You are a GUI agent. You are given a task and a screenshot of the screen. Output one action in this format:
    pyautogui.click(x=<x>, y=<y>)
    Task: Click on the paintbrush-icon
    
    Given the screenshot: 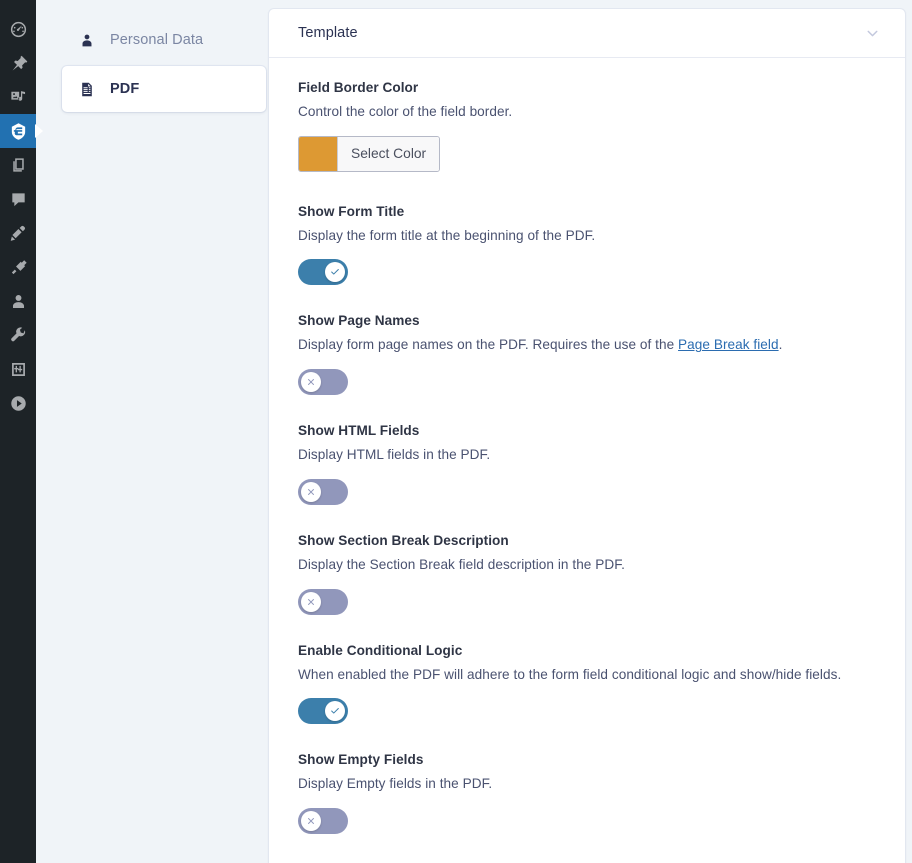 What is the action you would take?
    pyautogui.click(x=18, y=233)
    